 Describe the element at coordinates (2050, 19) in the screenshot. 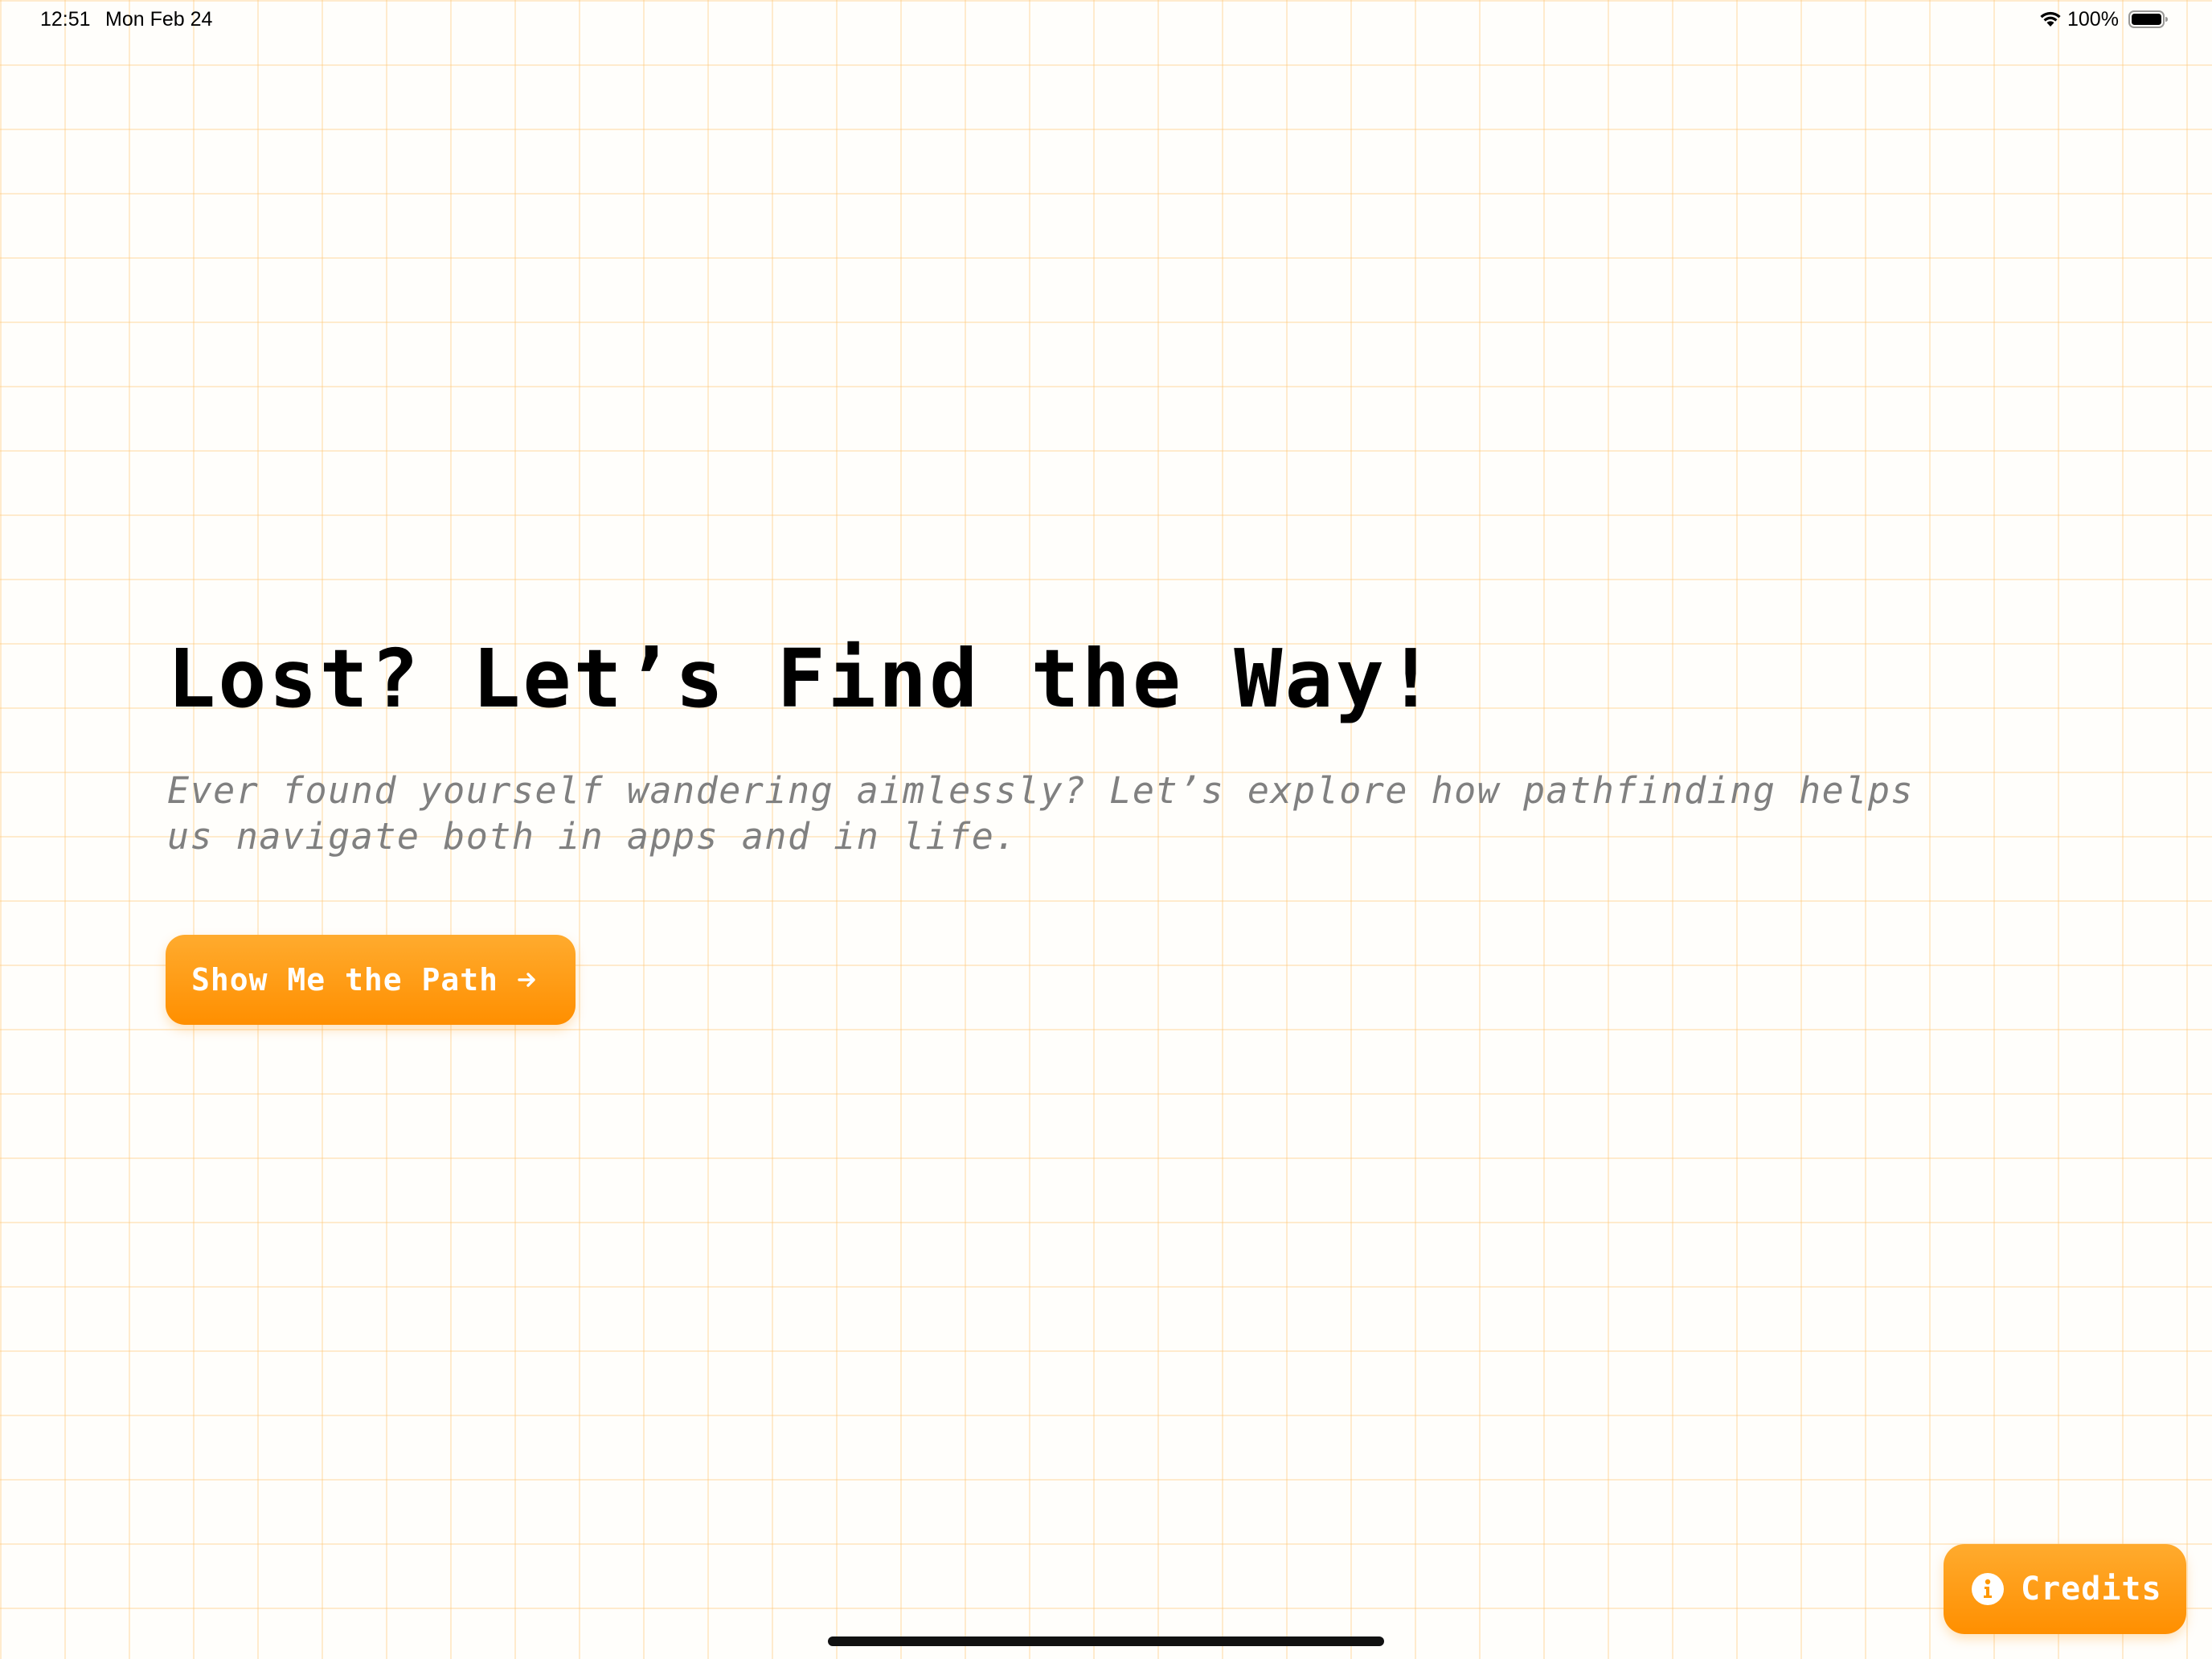

I see `wifi-icon` at that location.